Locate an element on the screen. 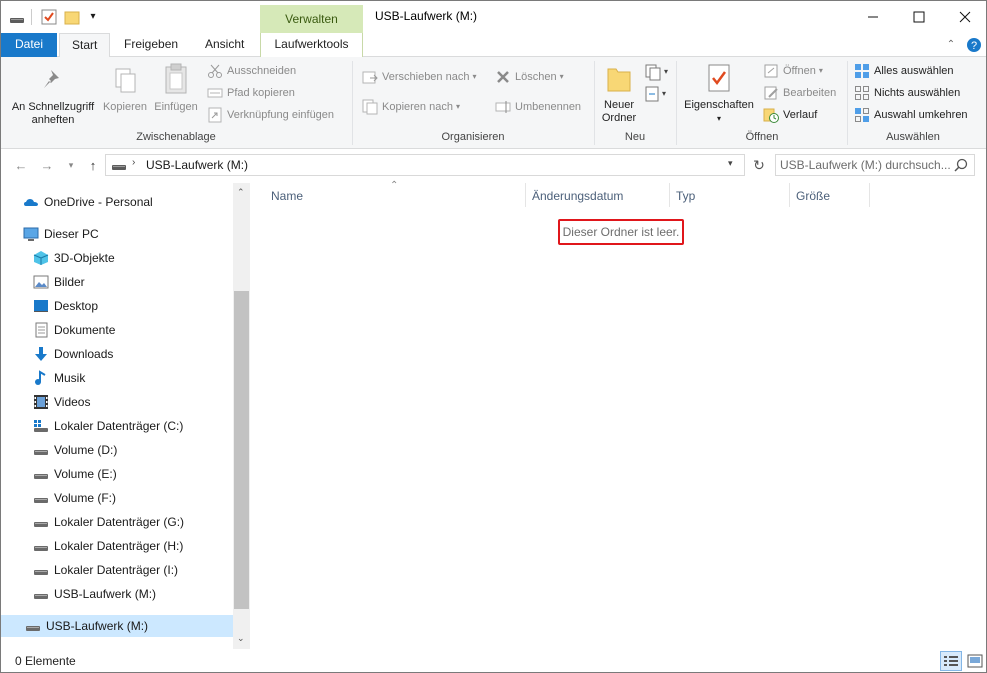  copy-path-button: Pfad kopieren is located at coordinates (251, 93).